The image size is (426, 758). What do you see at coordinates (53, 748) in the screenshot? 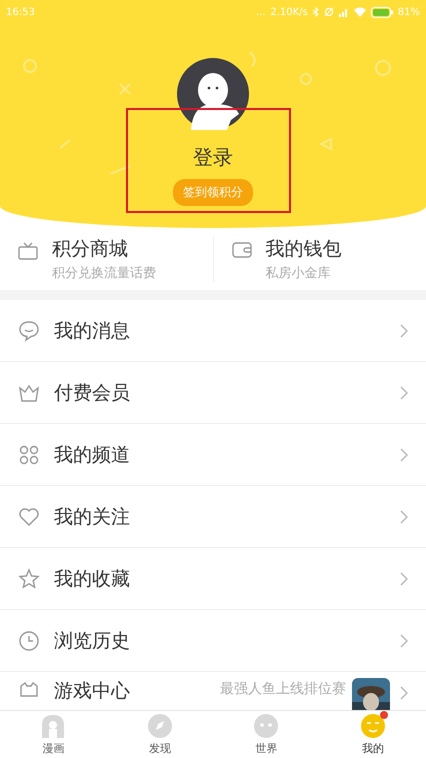
I see `tab-label: 漫画` at bounding box center [53, 748].